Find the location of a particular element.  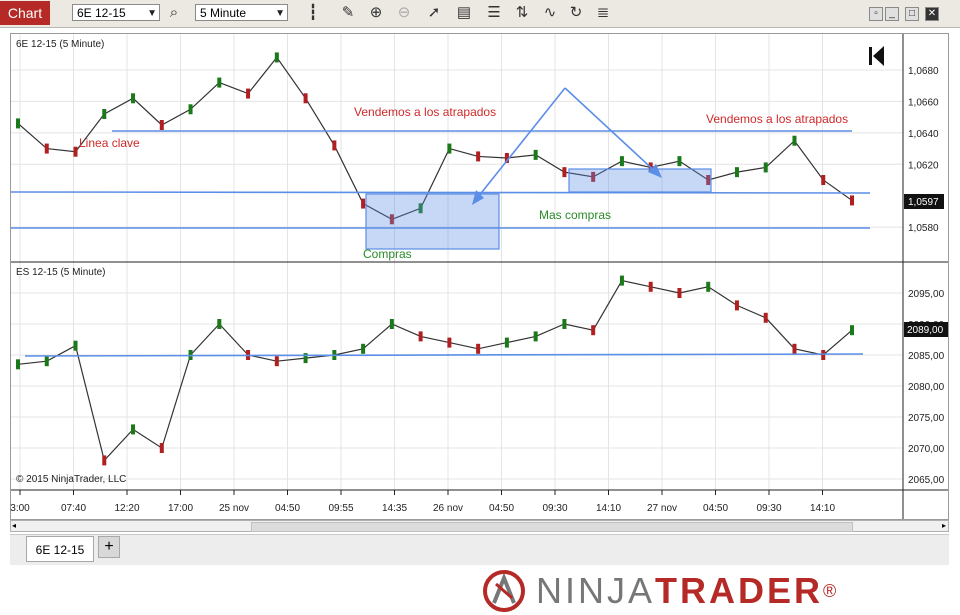

logo-mark-icon is located at coordinates (504, 591).